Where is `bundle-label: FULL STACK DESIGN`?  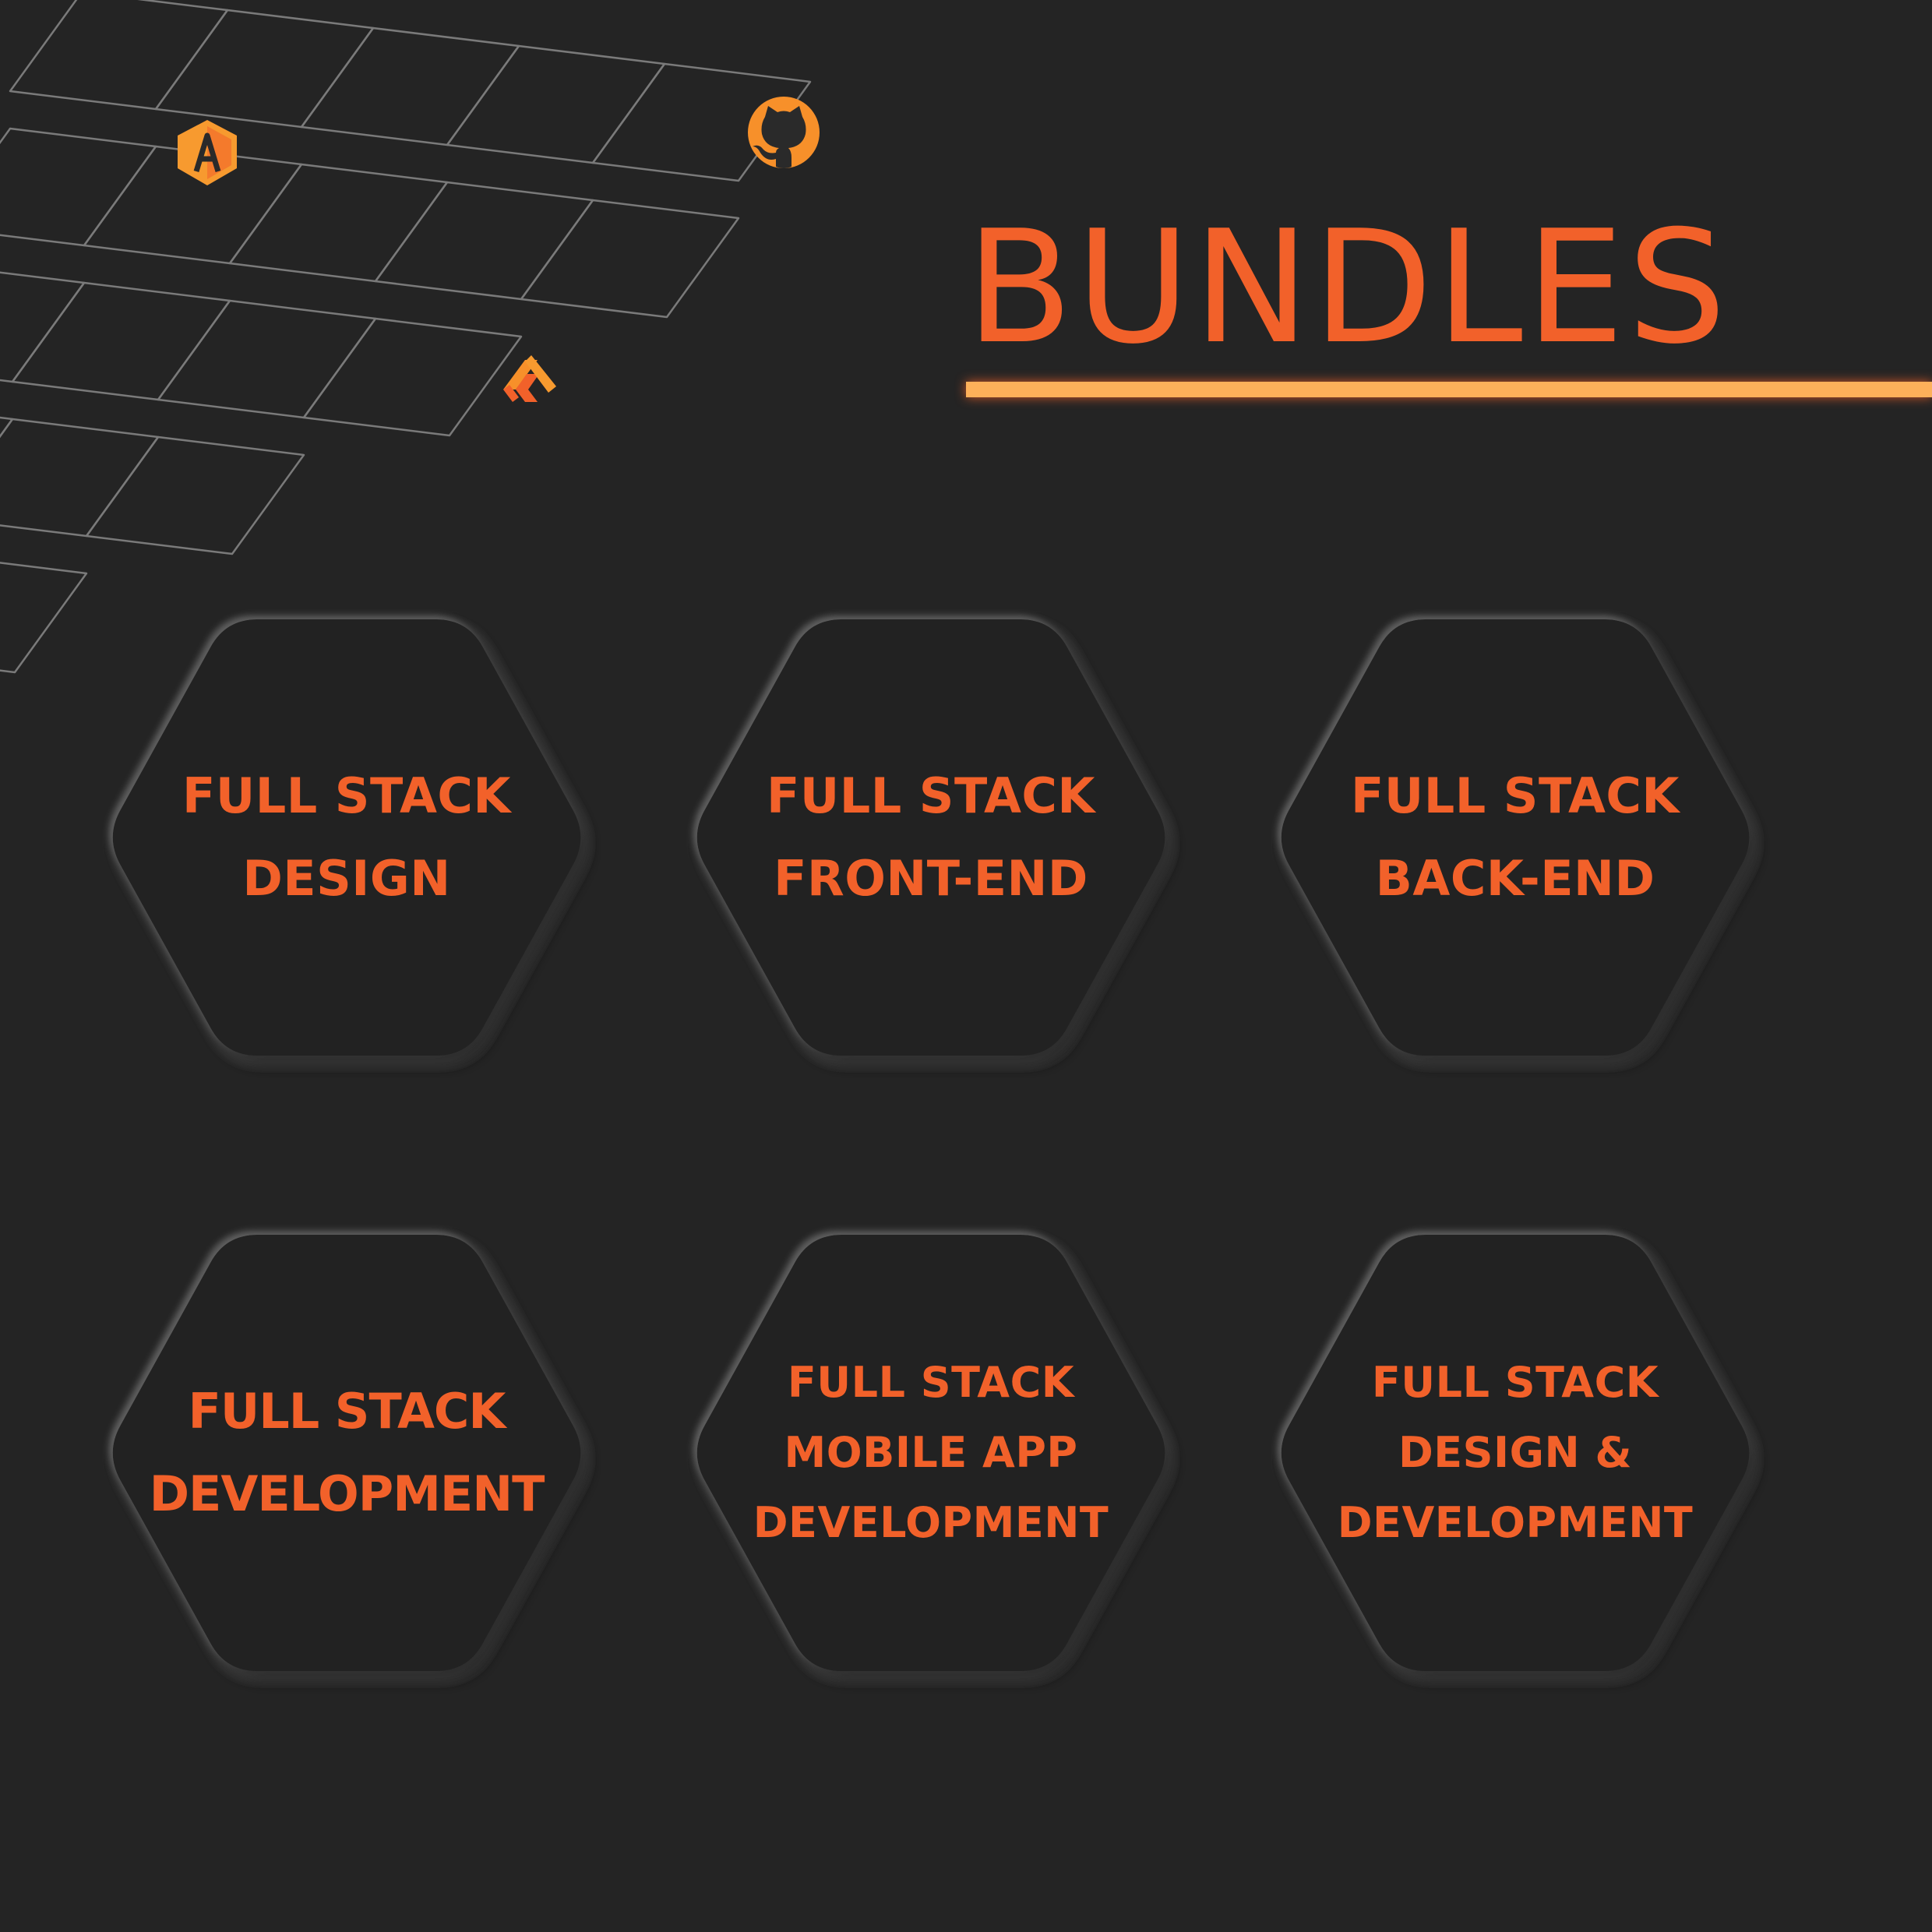
bundle-label: FULL STACK DESIGN is located at coordinates (347, 837).